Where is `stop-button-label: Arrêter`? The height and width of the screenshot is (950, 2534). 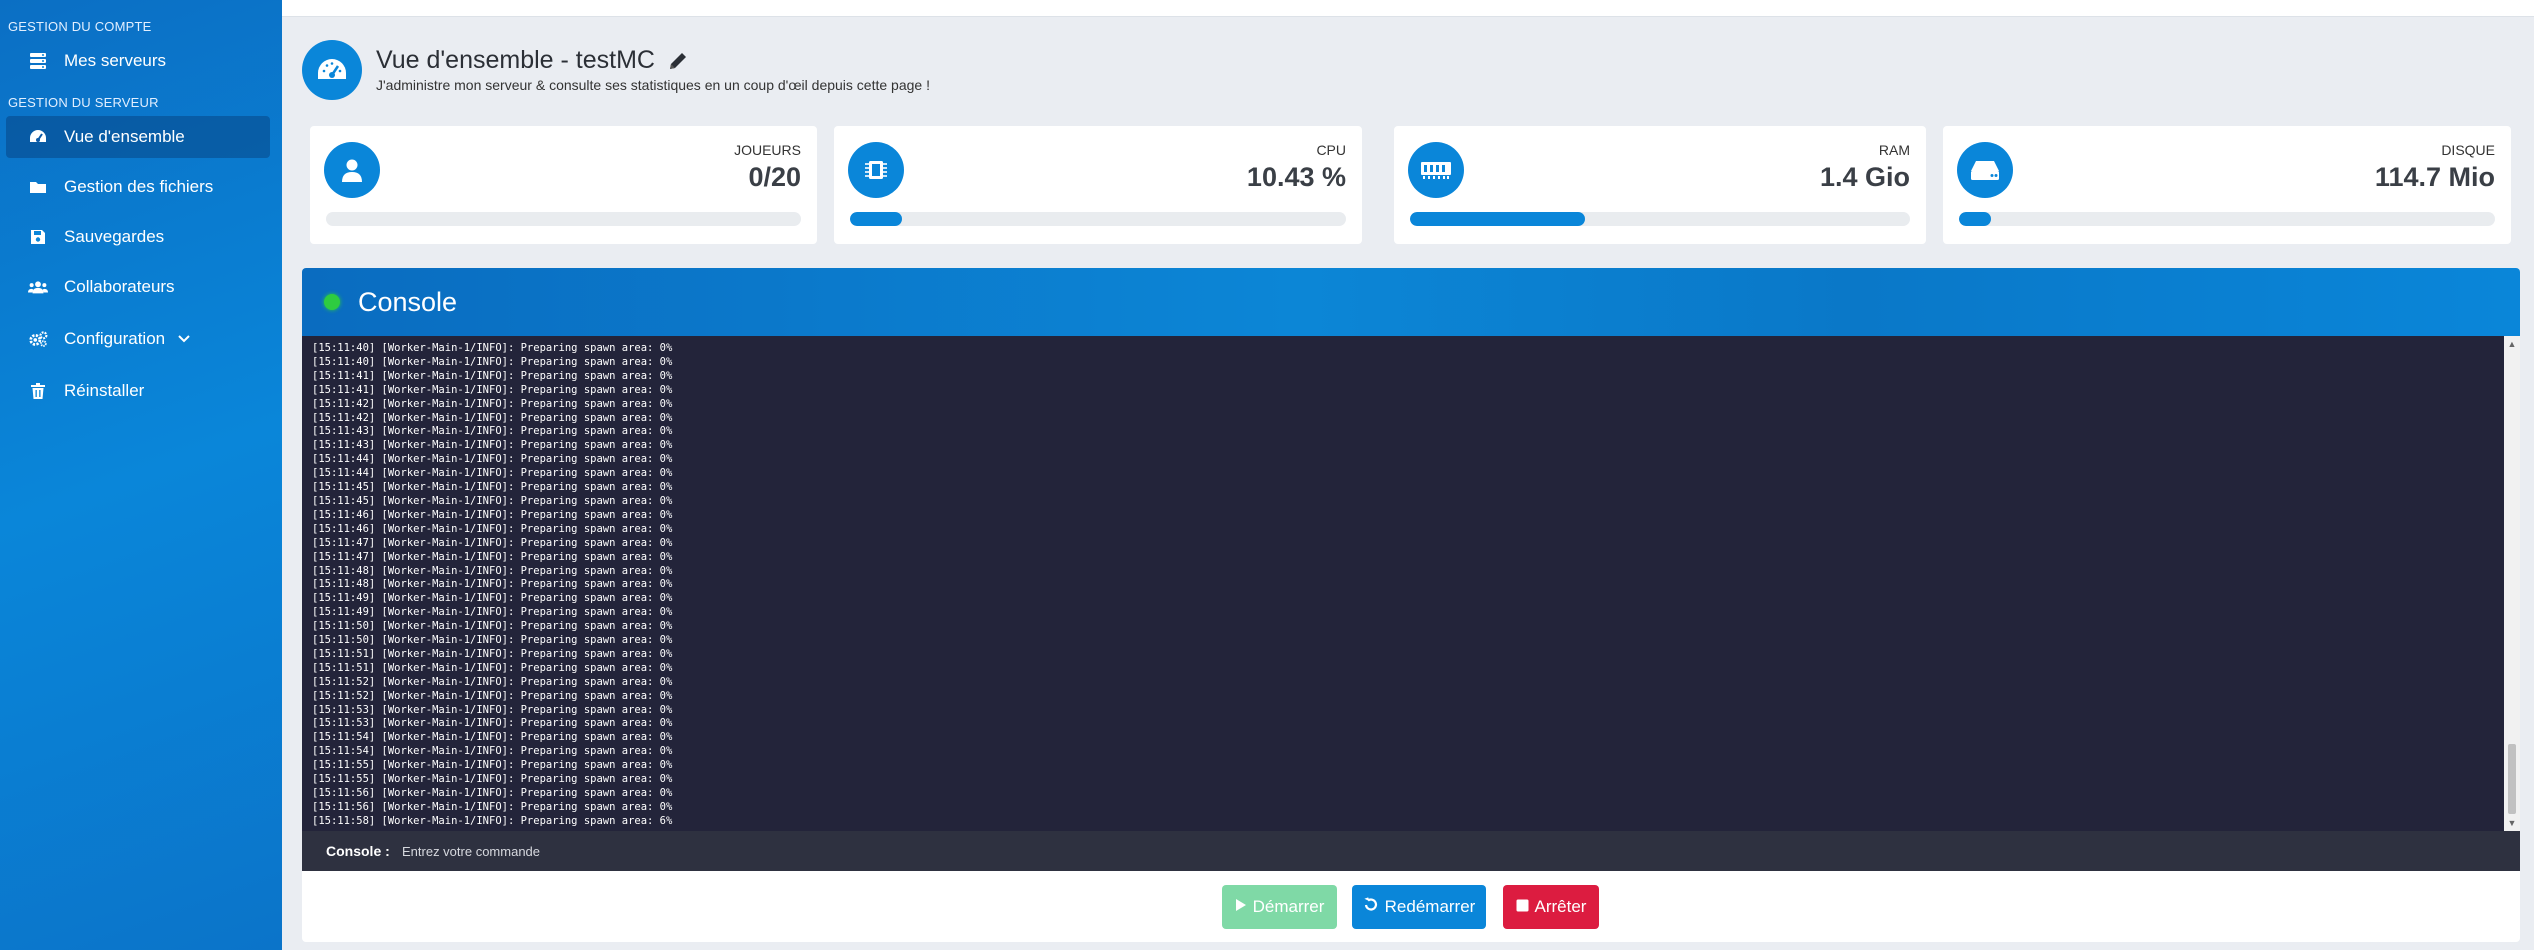 stop-button-label: Arrêter is located at coordinates (1560, 906).